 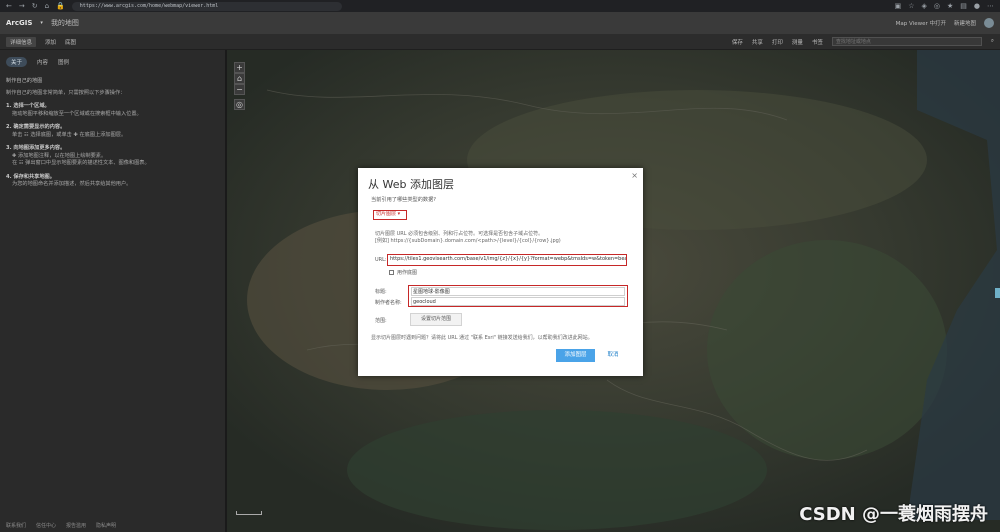 I want to click on footer-link: 隐私声明, so click(x=106, y=525).